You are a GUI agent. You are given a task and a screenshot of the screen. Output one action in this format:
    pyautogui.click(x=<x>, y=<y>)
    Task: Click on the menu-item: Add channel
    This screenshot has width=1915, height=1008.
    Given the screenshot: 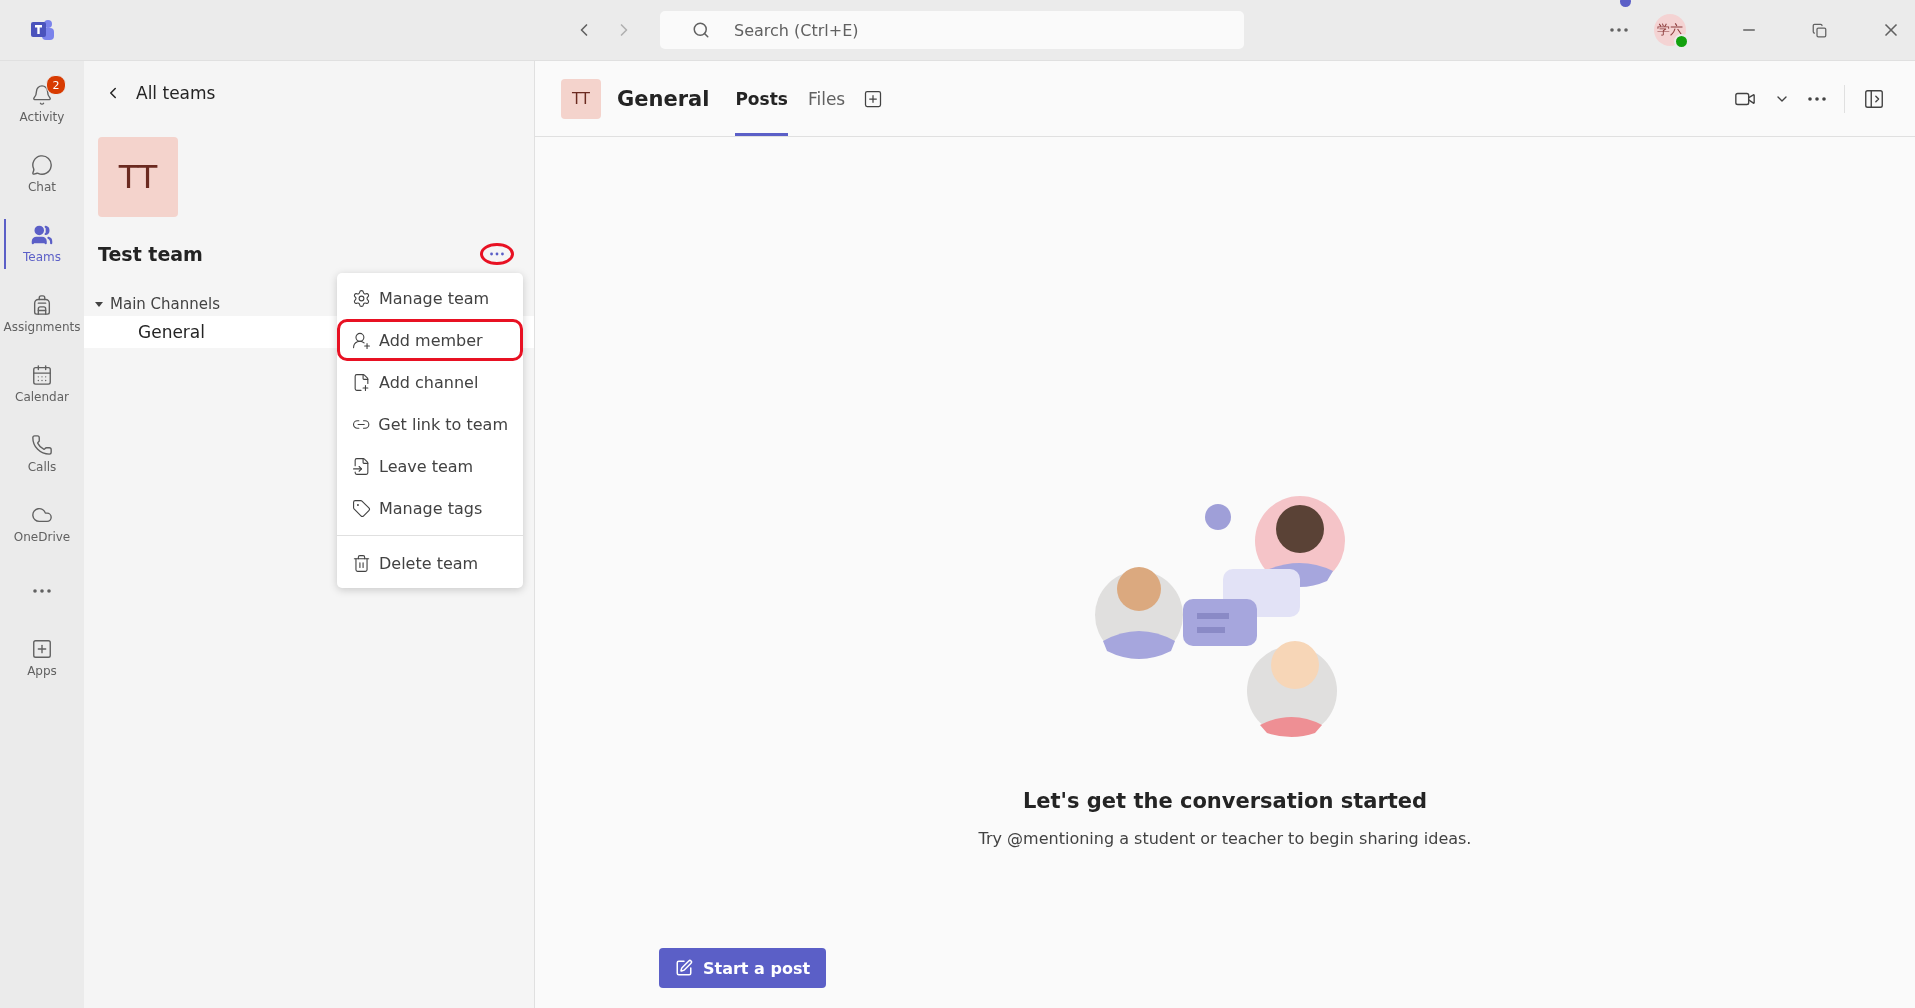 What is the action you would take?
    pyautogui.click(x=430, y=382)
    